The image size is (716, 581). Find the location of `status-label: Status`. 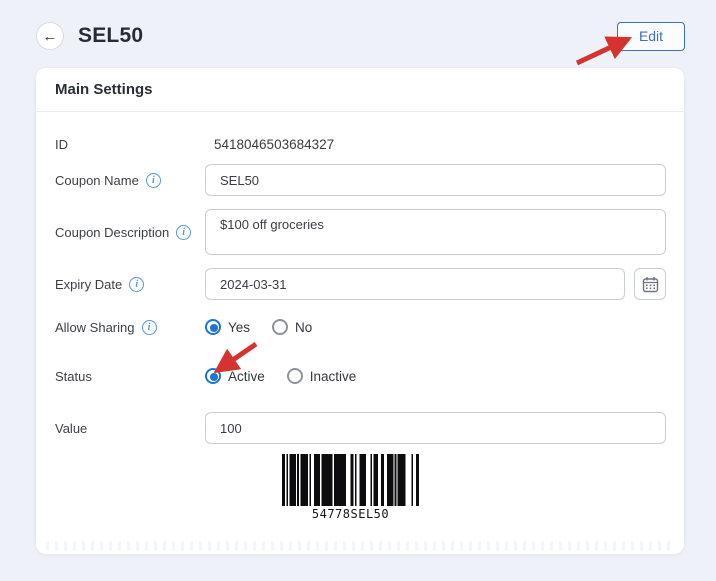

status-label: Status is located at coordinates (73, 376).